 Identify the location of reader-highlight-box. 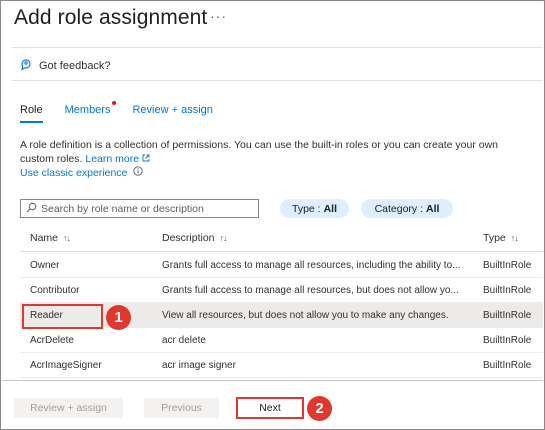
(62, 316).